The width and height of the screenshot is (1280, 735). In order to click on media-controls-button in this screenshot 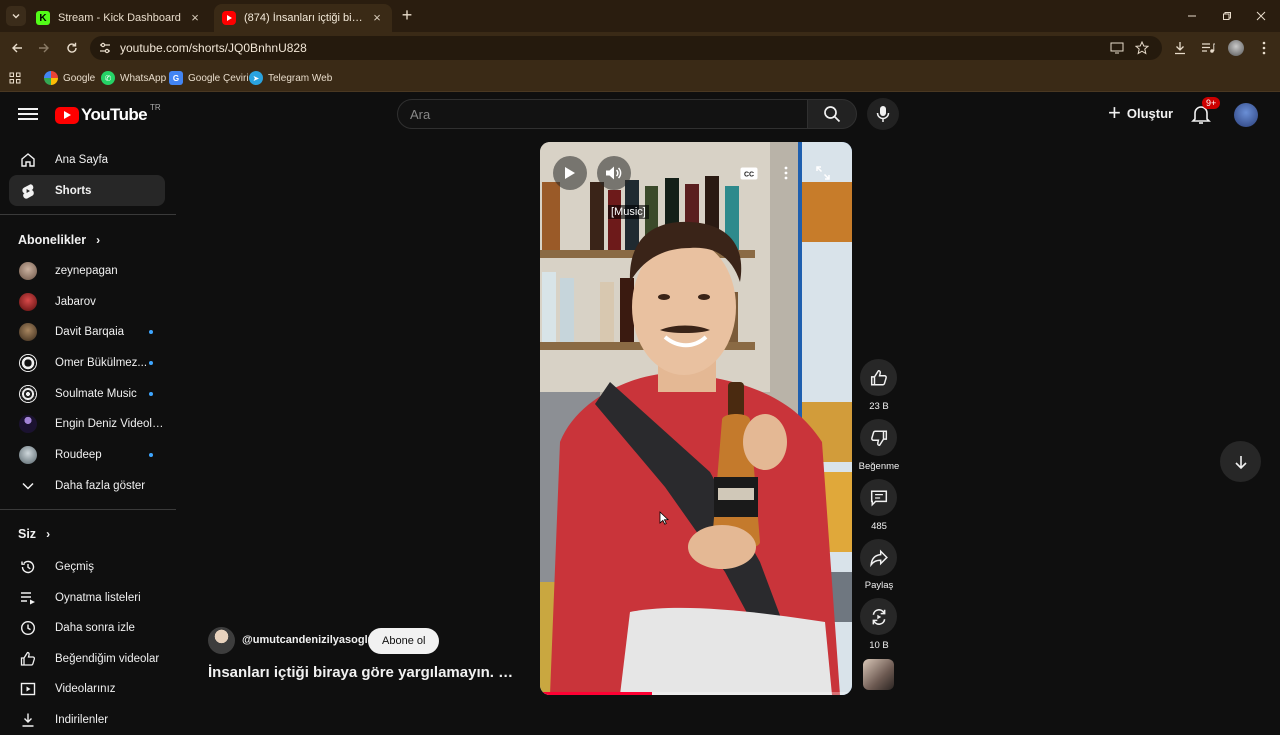, I will do `click(1208, 48)`.